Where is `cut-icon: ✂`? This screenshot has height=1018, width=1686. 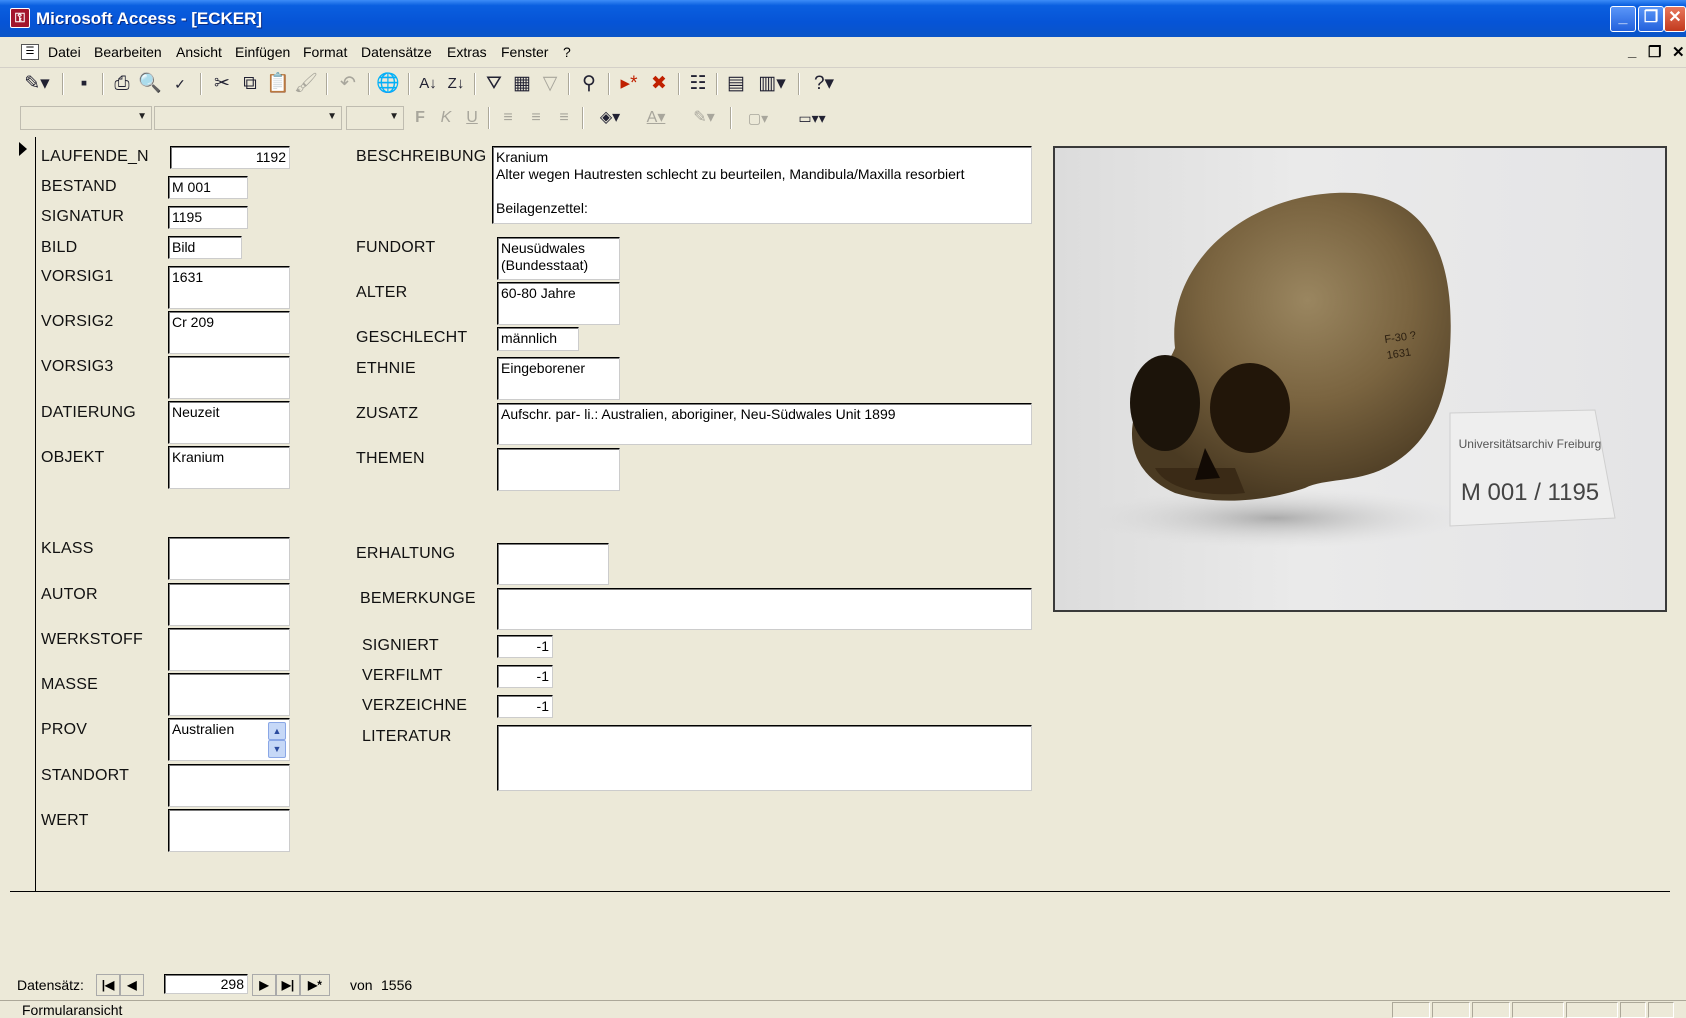
cut-icon: ✂ is located at coordinates (222, 84).